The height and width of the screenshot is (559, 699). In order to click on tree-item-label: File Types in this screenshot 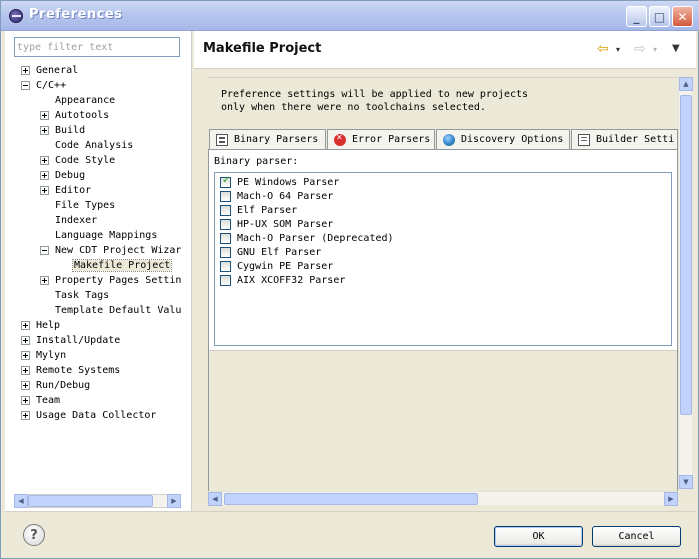, I will do `click(85, 205)`.